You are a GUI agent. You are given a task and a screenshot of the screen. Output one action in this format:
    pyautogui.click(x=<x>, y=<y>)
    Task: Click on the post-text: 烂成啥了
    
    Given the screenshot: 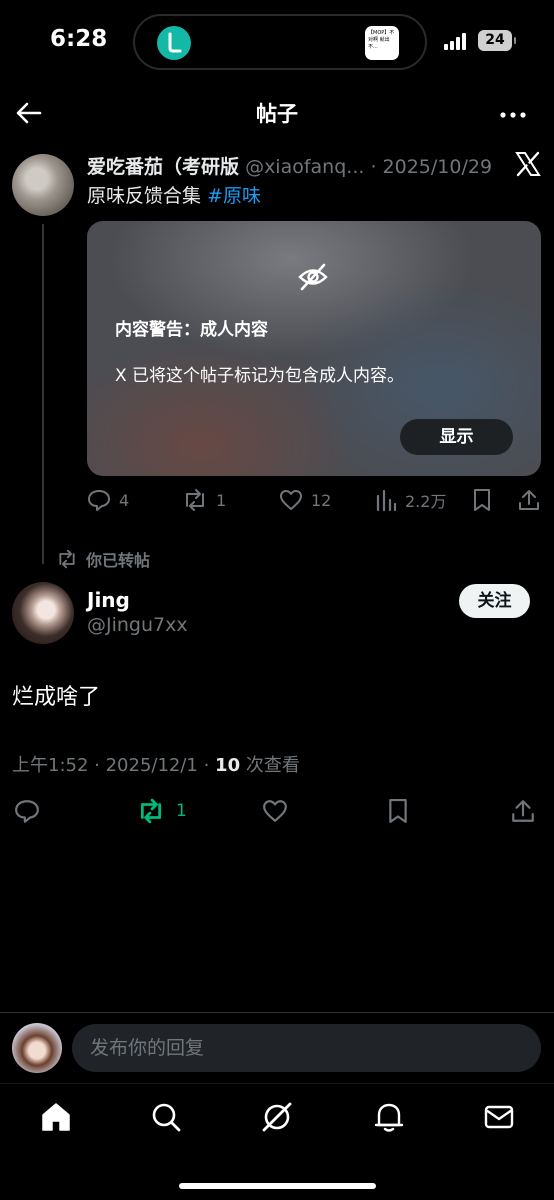 What is the action you would take?
    pyautogui.click(x=56, y=697)
    